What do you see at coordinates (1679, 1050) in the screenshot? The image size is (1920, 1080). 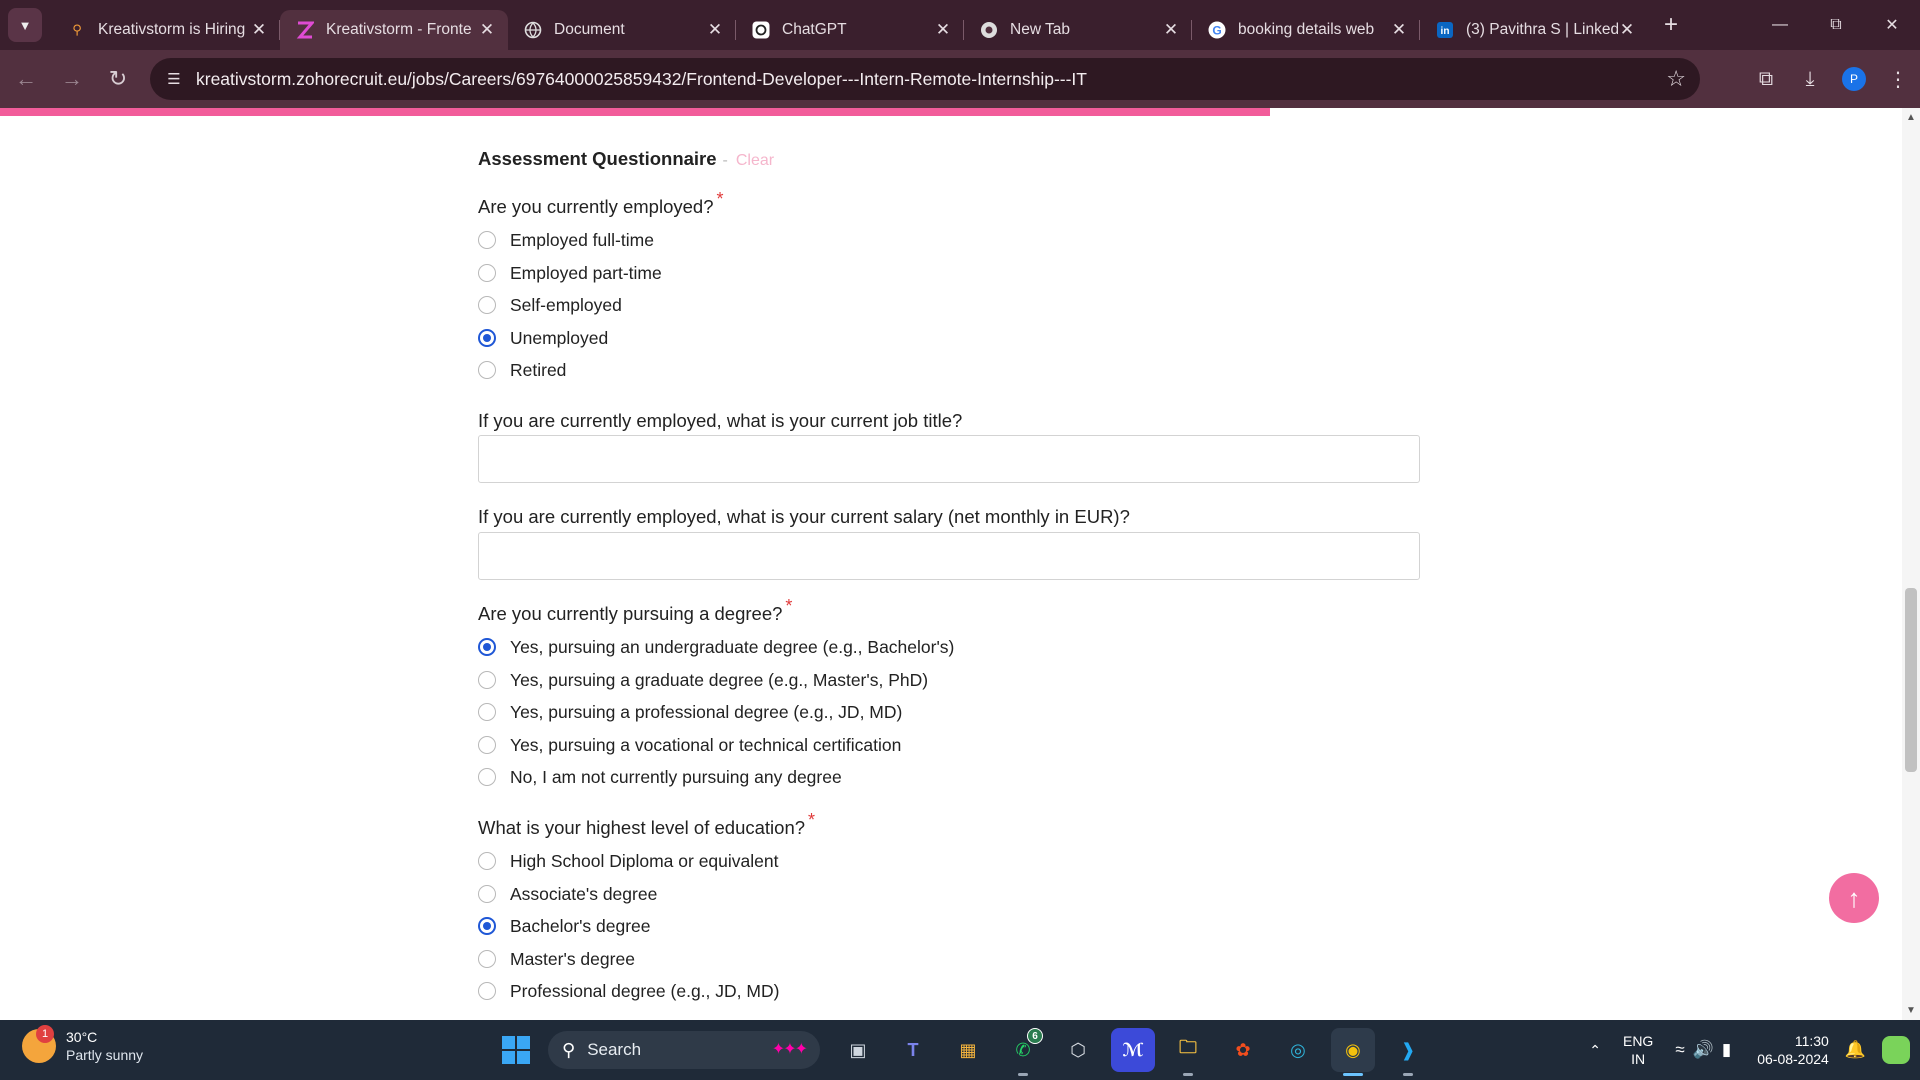 I see `wifi-icon: ≈` at bounding box center [1679, 1050].